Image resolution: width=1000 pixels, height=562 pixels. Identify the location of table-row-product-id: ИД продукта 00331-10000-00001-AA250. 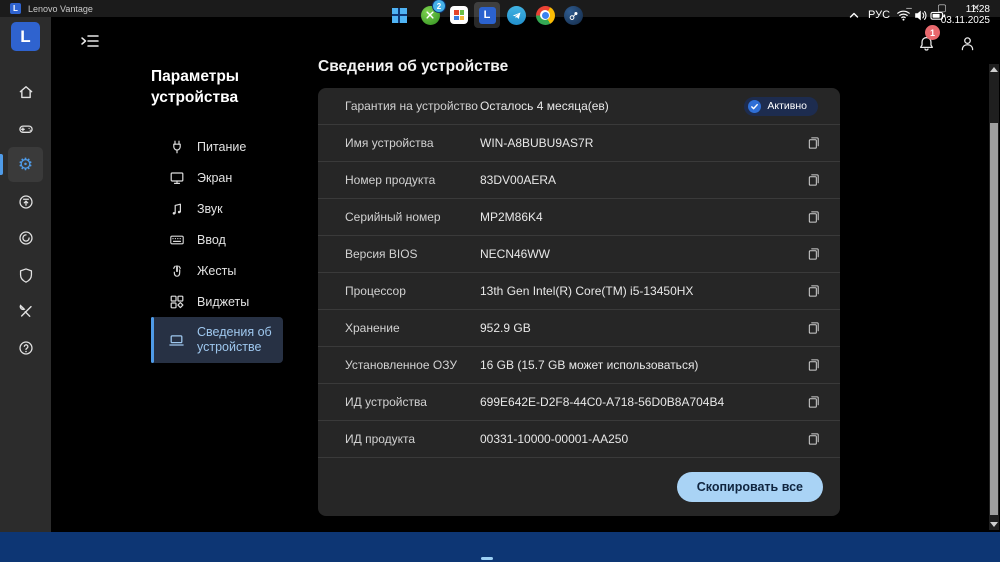
(579, 439).